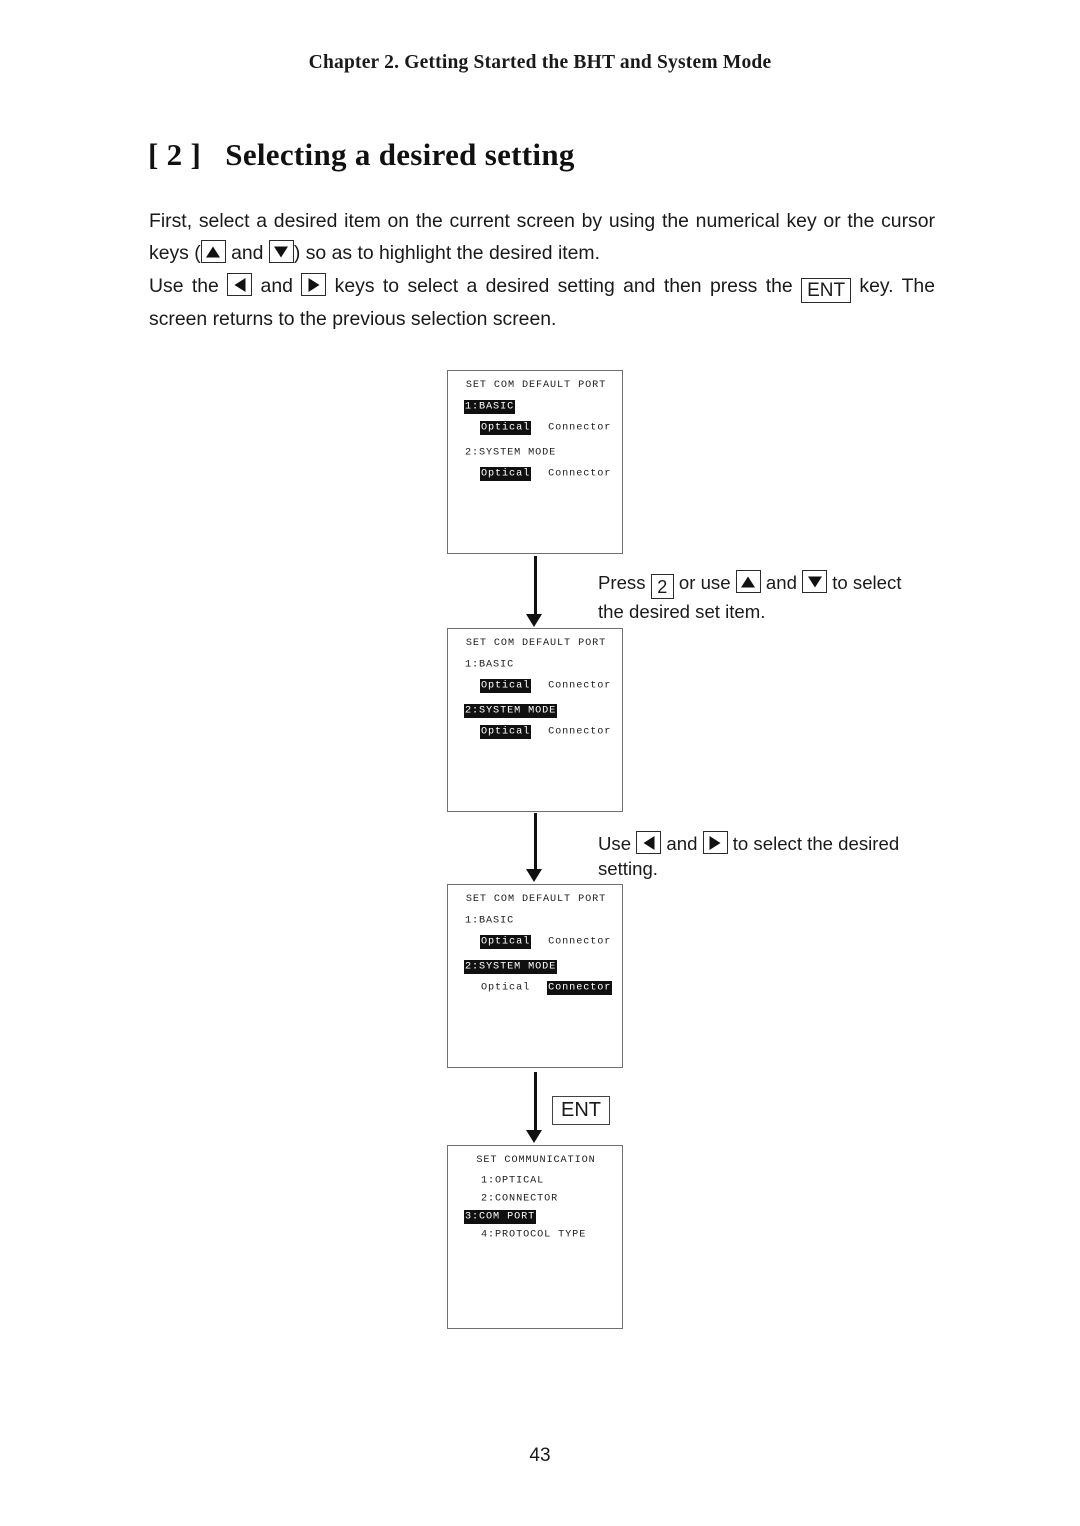 This screenshot has height=1526, width=1080. Describe the element at coordinates (580, 731) in the screenshot. I see `lcd-screen-2-value-2b: Connector` at that location.